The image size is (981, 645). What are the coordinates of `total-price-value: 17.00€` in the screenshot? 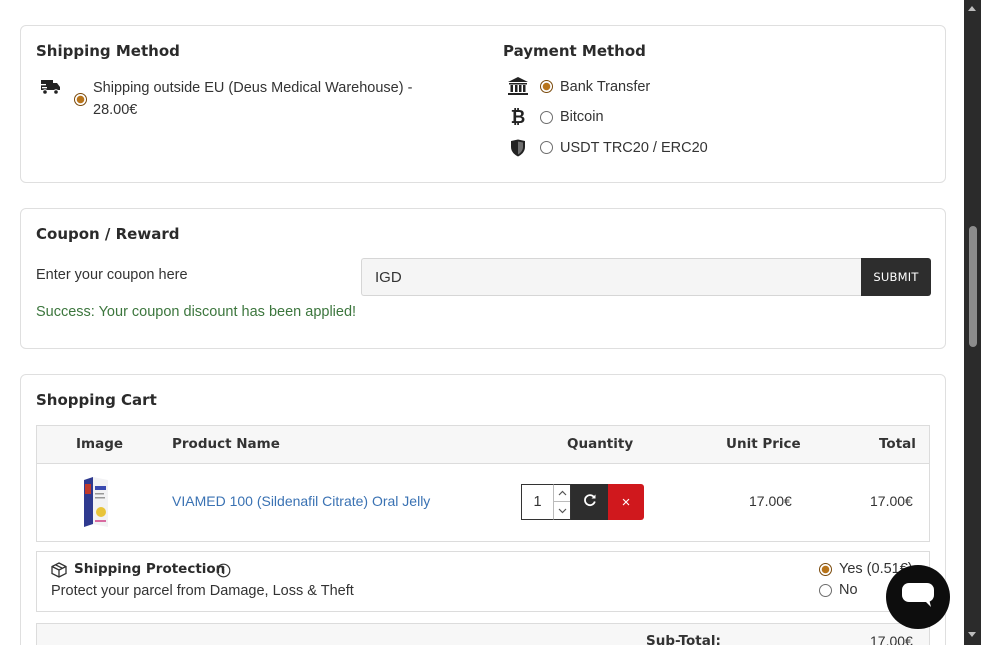 It's located at (891, 501).